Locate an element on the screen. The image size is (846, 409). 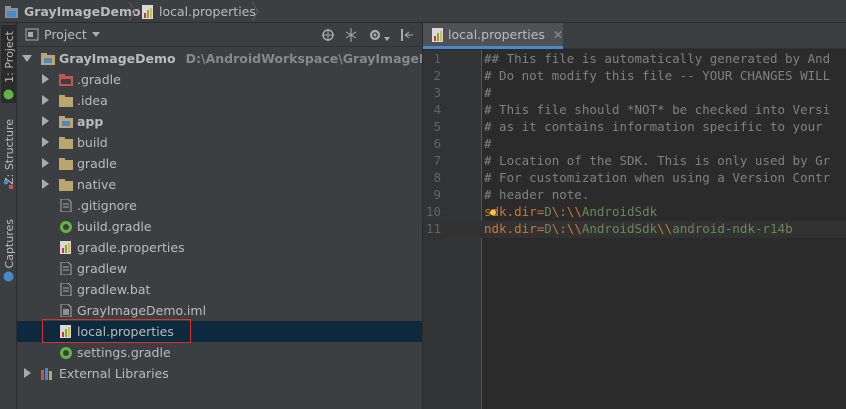
annotation-highlight-box is located at coordinates (116, 331).